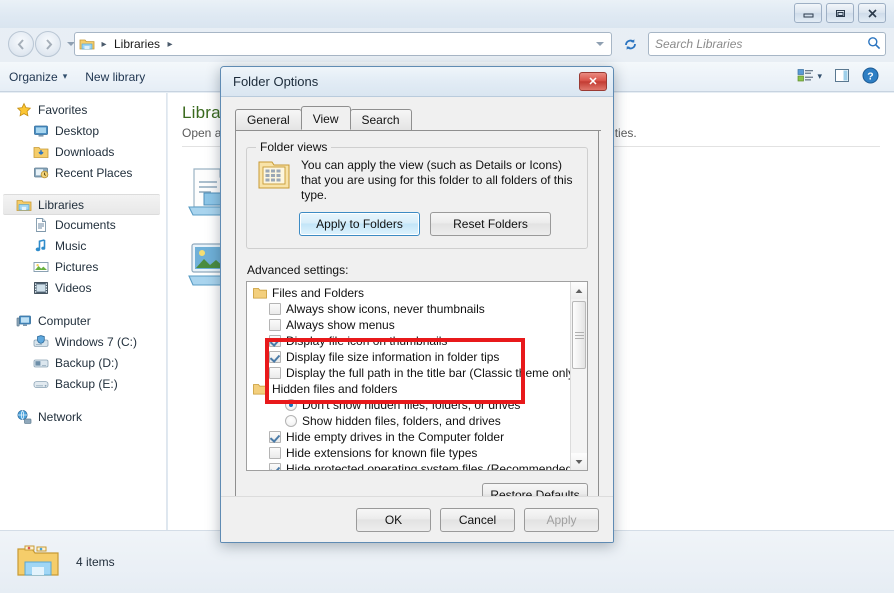  Describe the element at coordinates (408, 341) in the screenshot. I see `list-item-display-file-icon-thumbnails: Display file icon on thumbnails` at that location.